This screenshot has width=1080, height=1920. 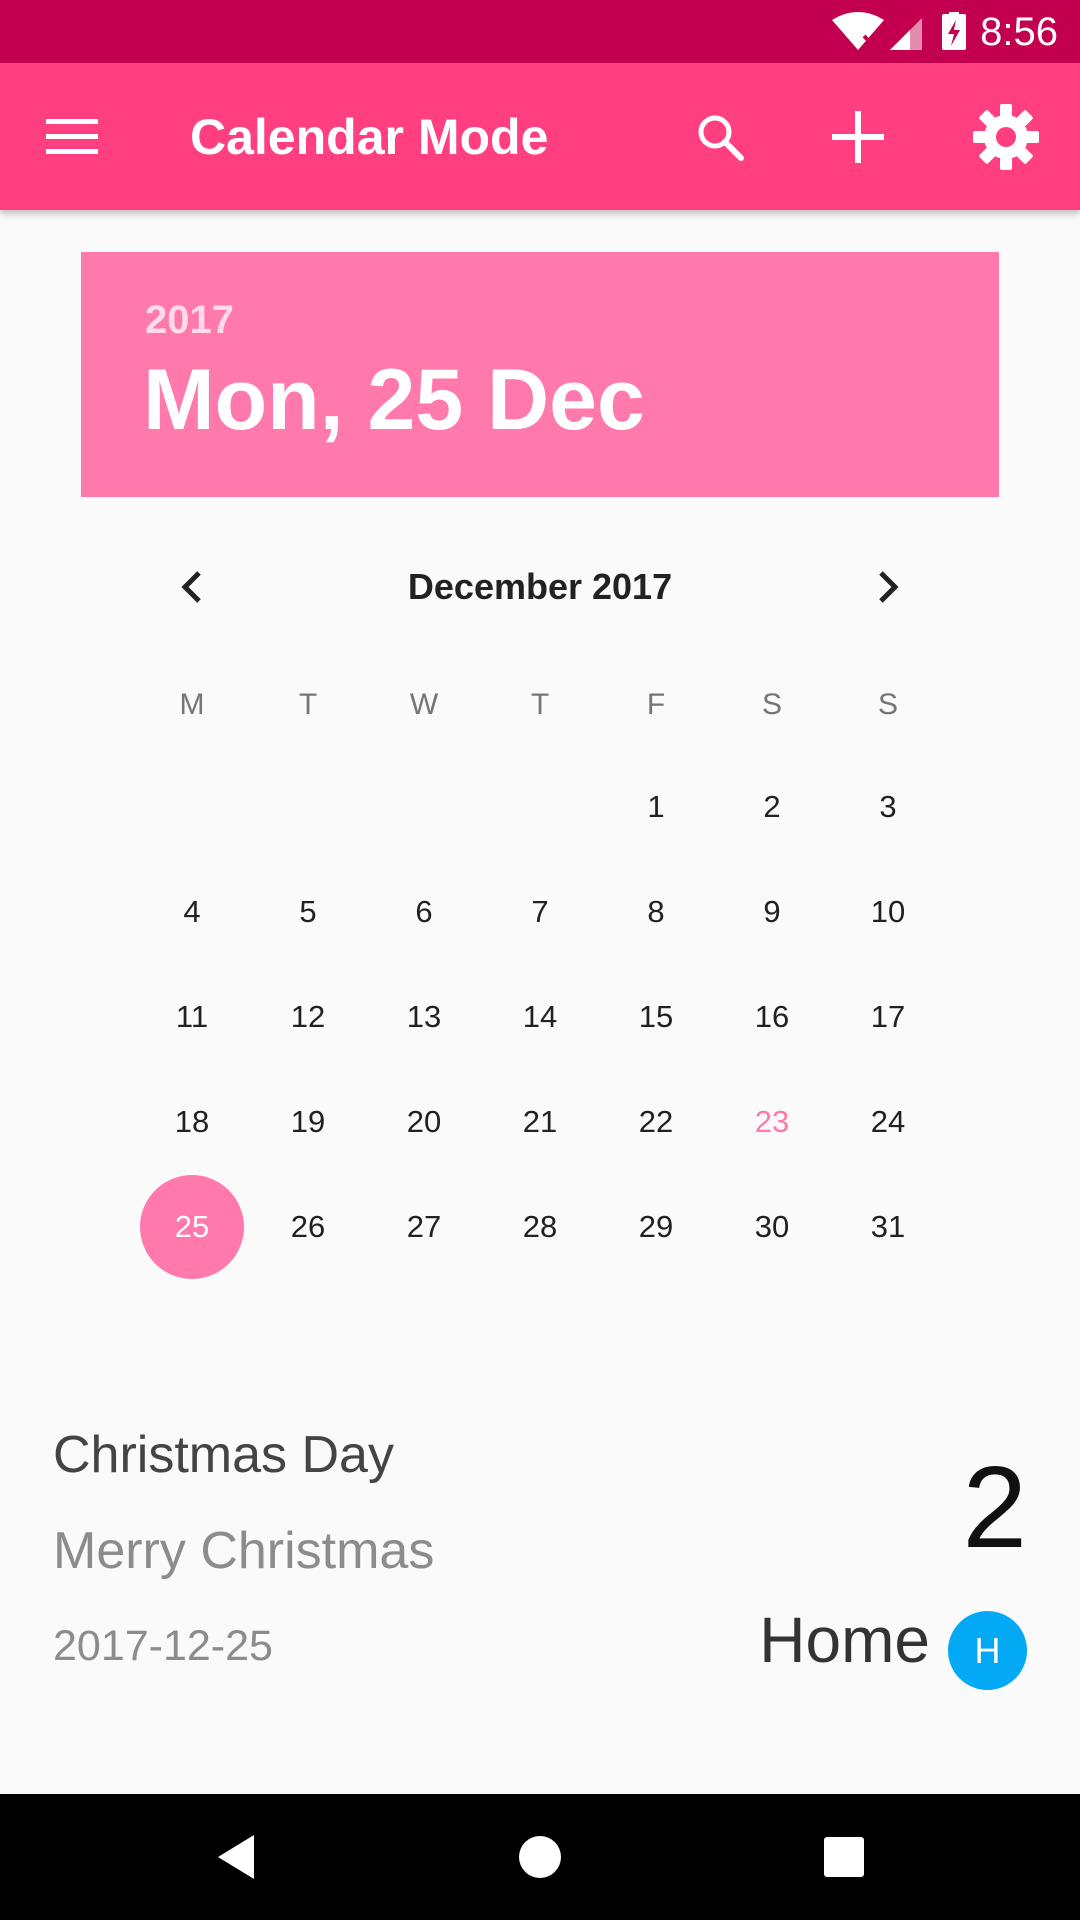 What do you see at coordinates (72, 137) in the screenshot?
I see `menu-icon` at bounding box center [72, 137].